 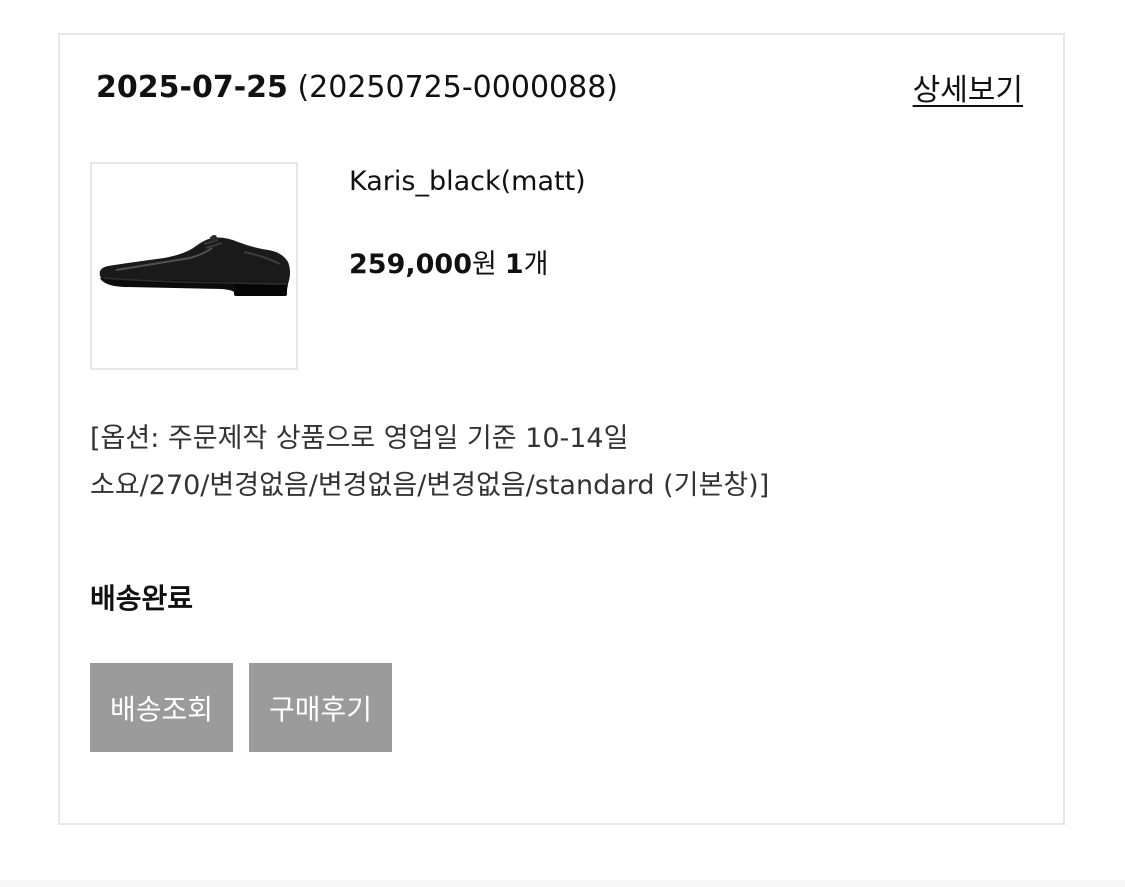 I want to click on detail-link: 상세보기, so click(x=968, y=87).